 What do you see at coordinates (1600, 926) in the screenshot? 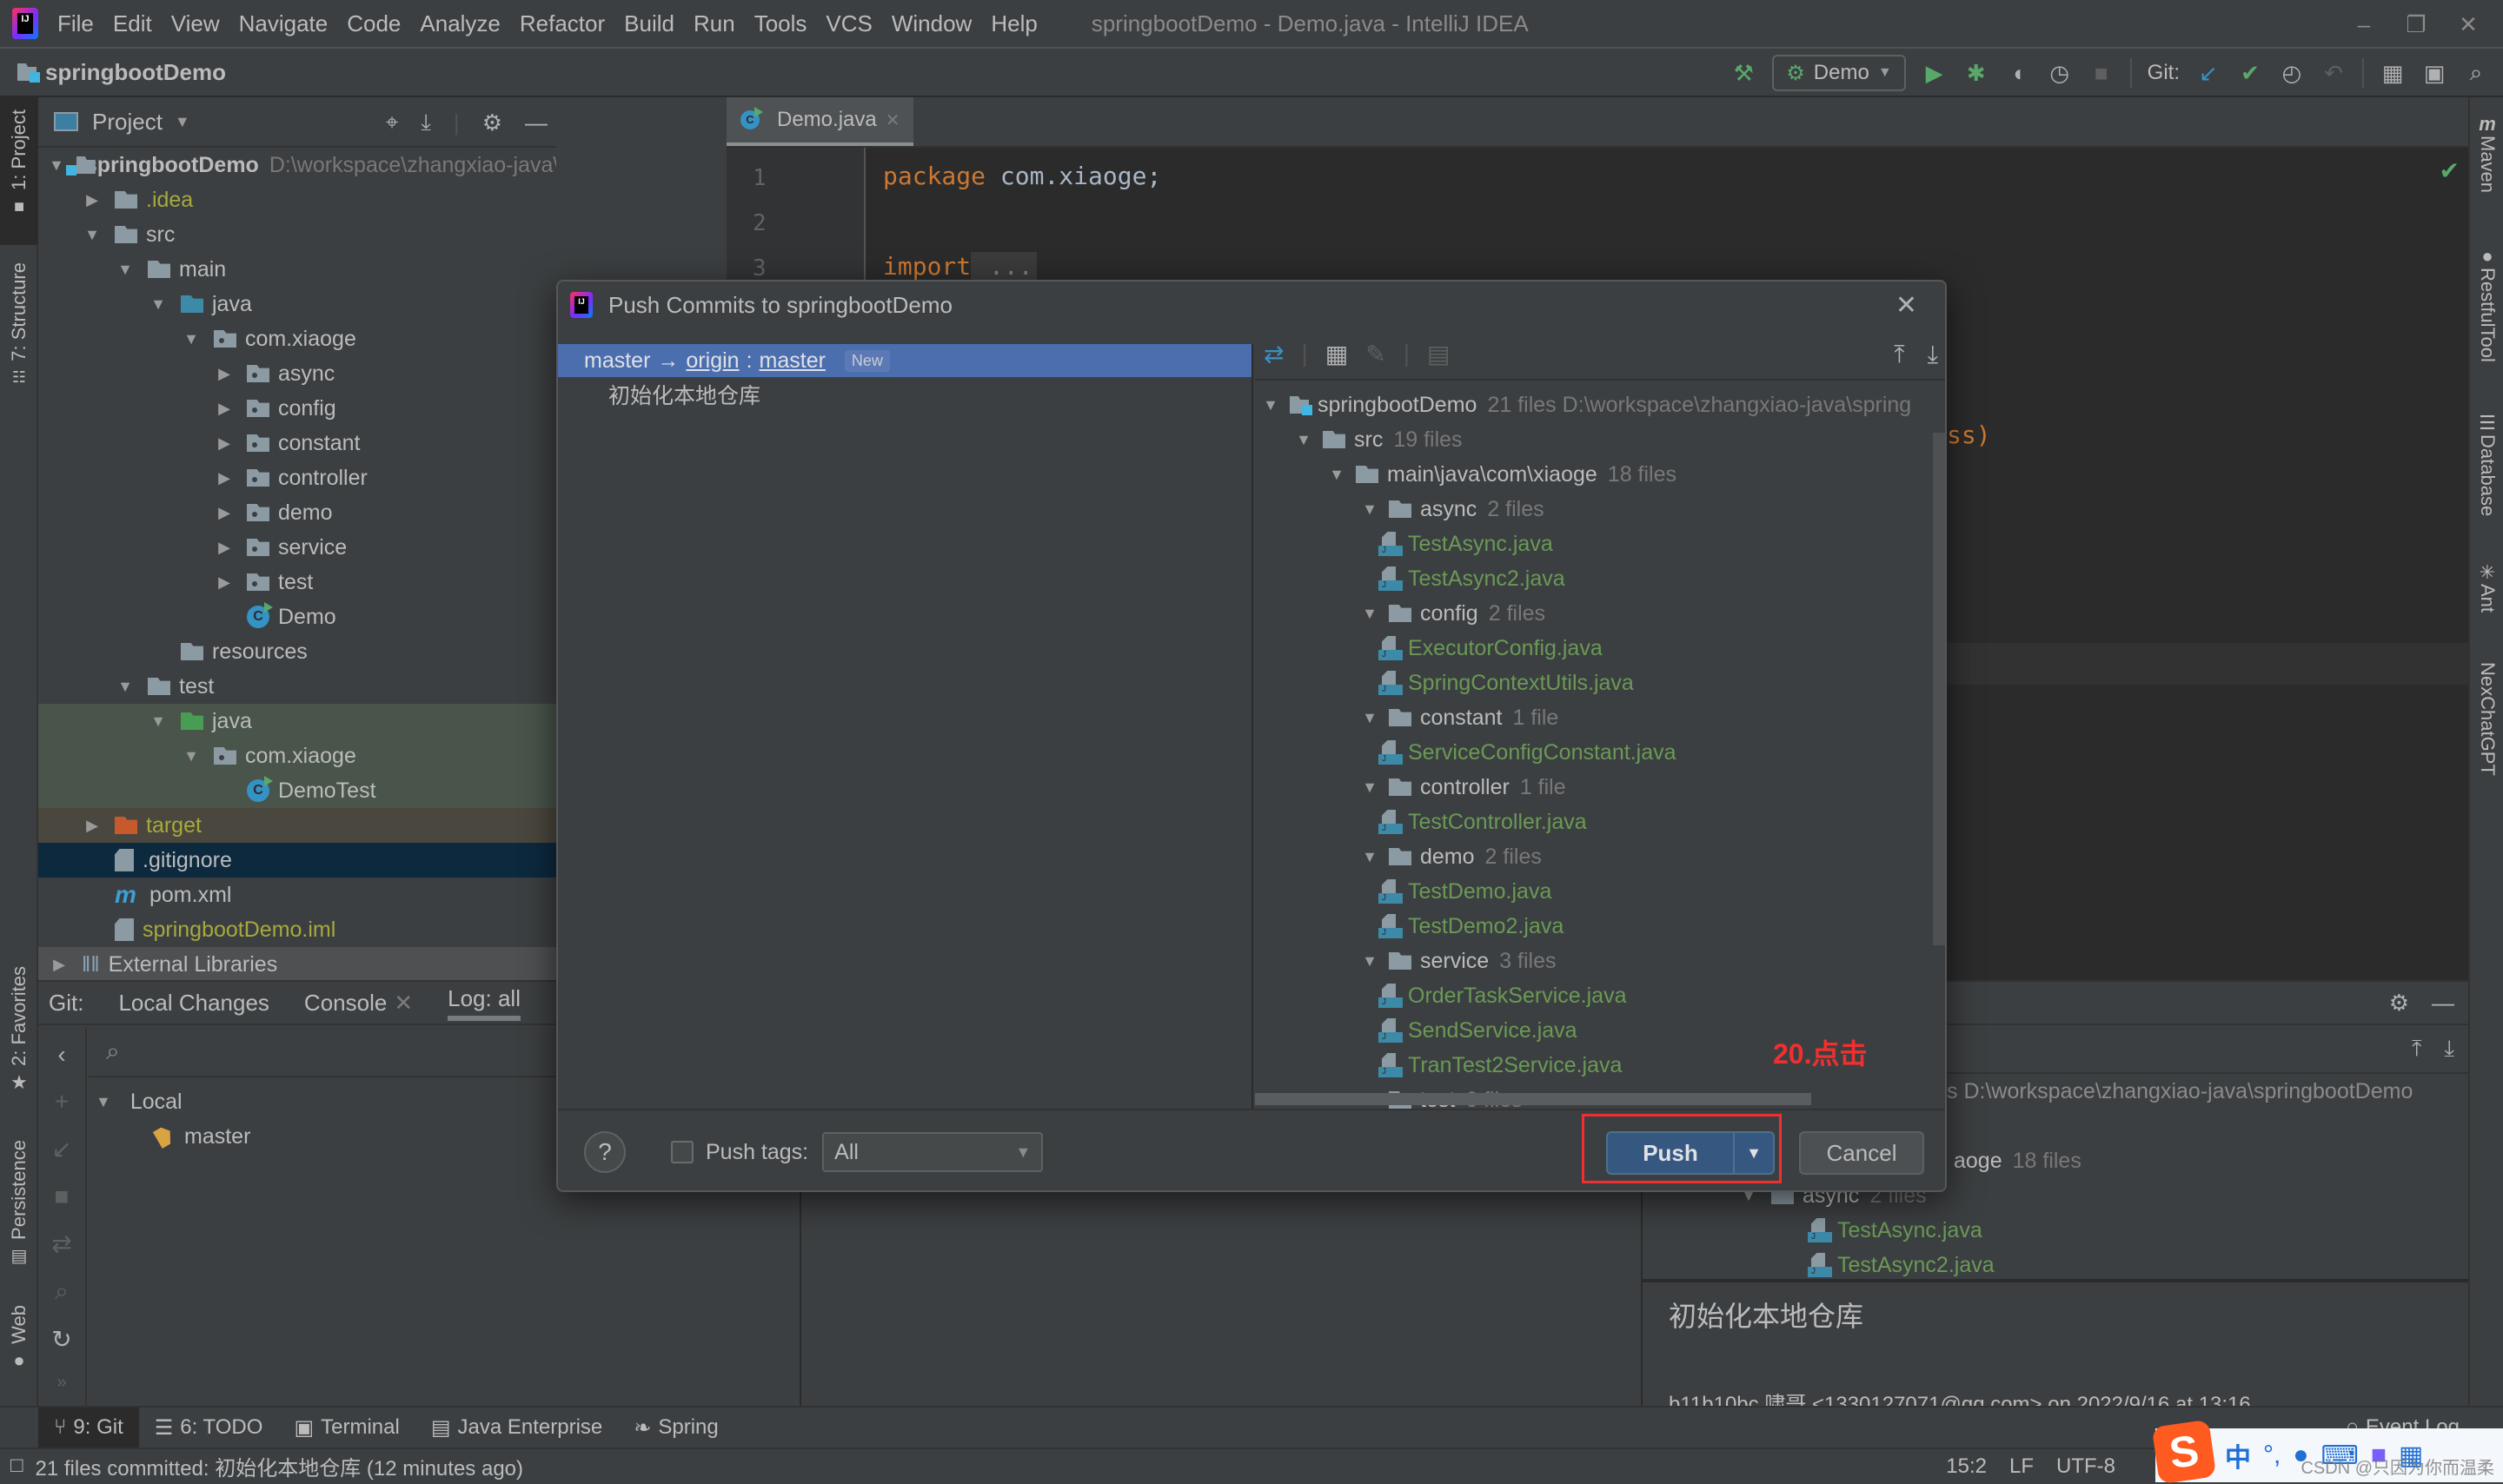
I see `file-row: TestDemo2.java` at bounding box center [1600, 926].